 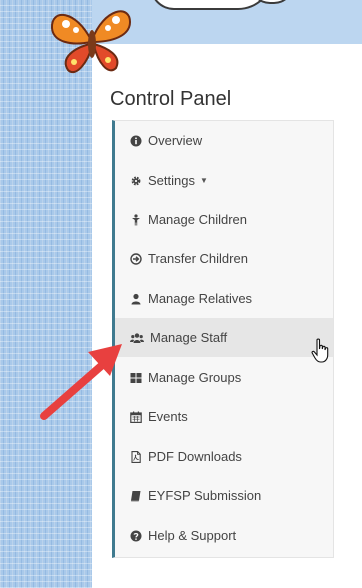 I want to click on annotation-arrow-icon, so click(x=81, y=382).